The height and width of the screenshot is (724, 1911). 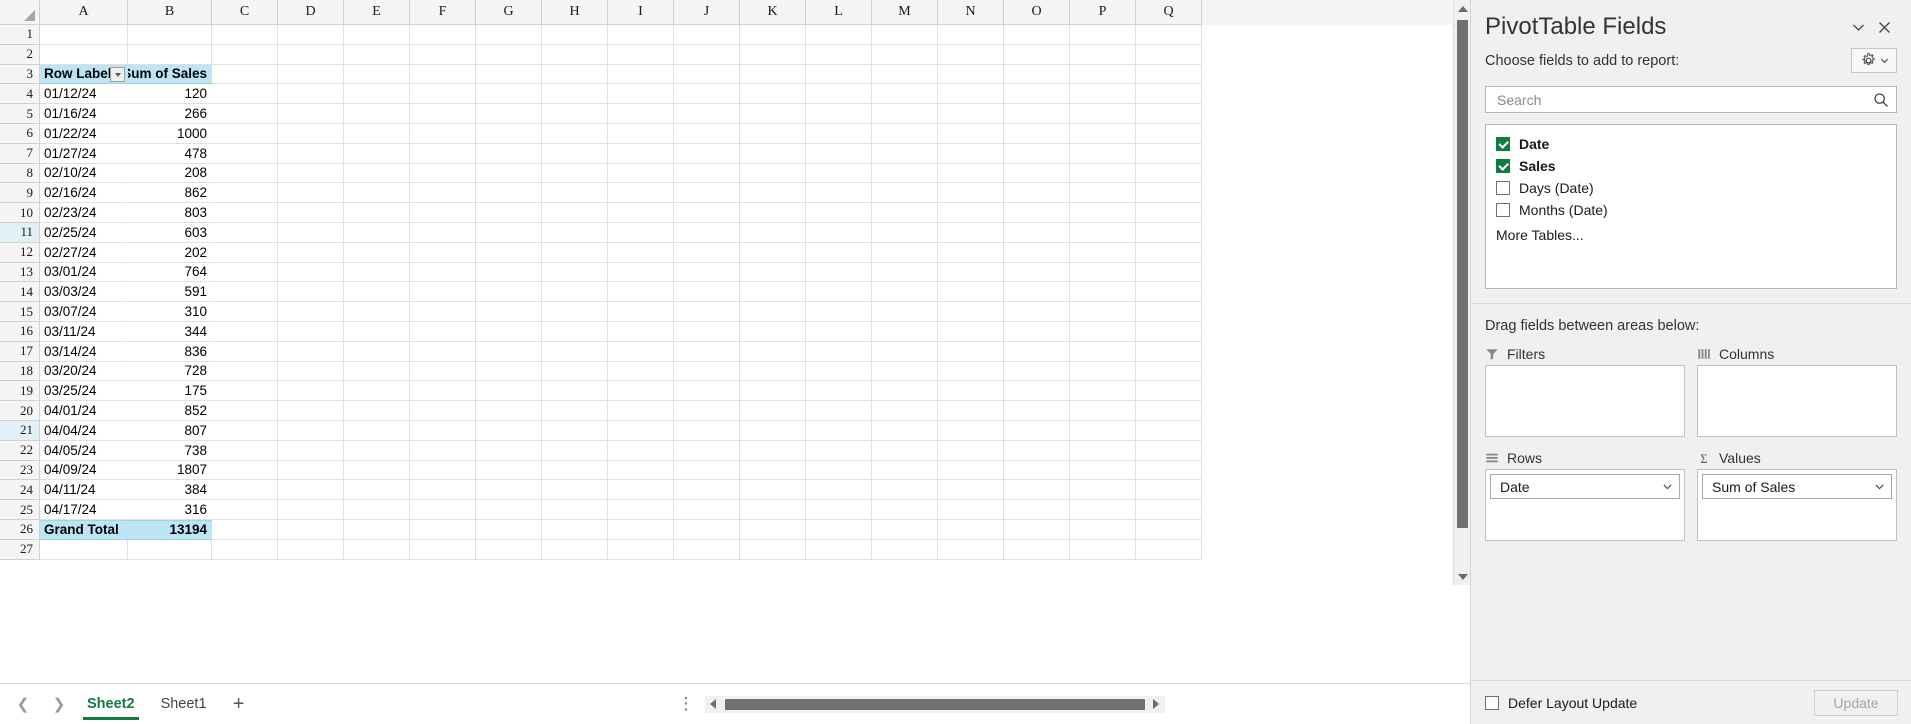 What do you see at coordinates (170, 470) in the screenshot?
I see `cell-B23: 1807` at bounding box center [170, 470].